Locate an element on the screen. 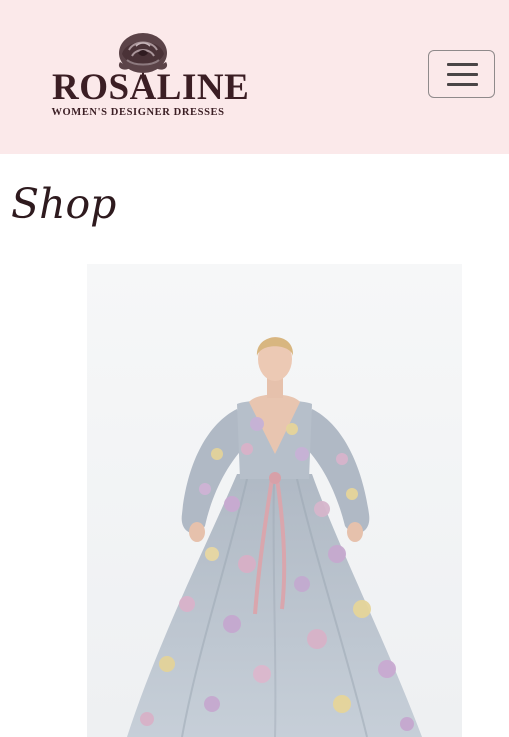 Image resolution: width=509 pixels, height=737 pixels. page-title: Shop is located at coordinates (64, 204).